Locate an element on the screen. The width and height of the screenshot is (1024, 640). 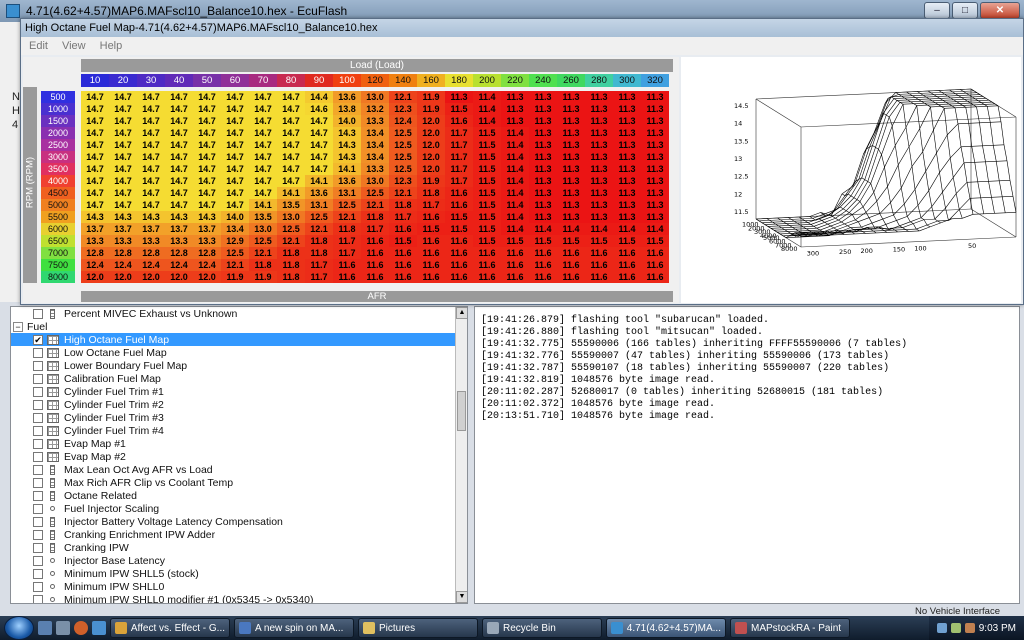
afr-cell: 12.8 is located at coordinates (179, 253).